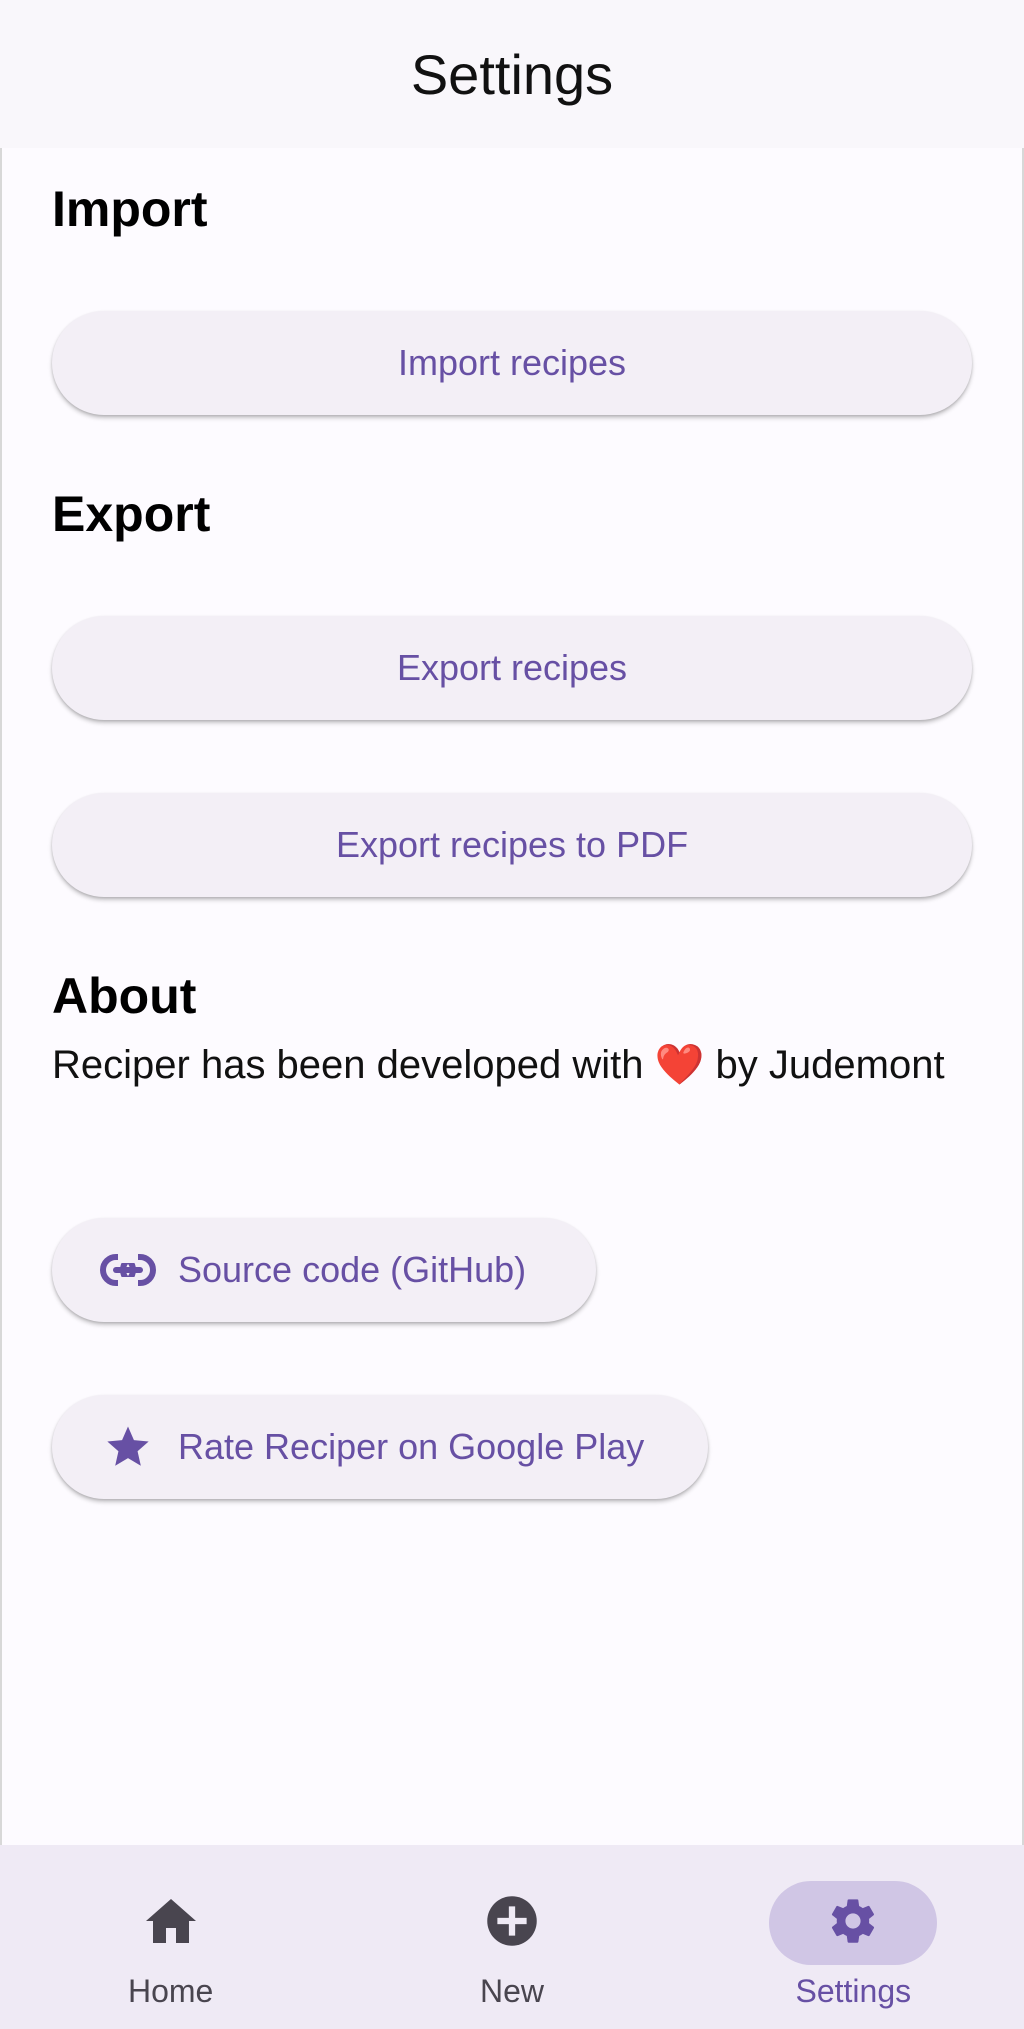  What do you see at coordinates (128, 1270) in the screenshot?
I see `link-icon` at bounding box center [128, 1270].